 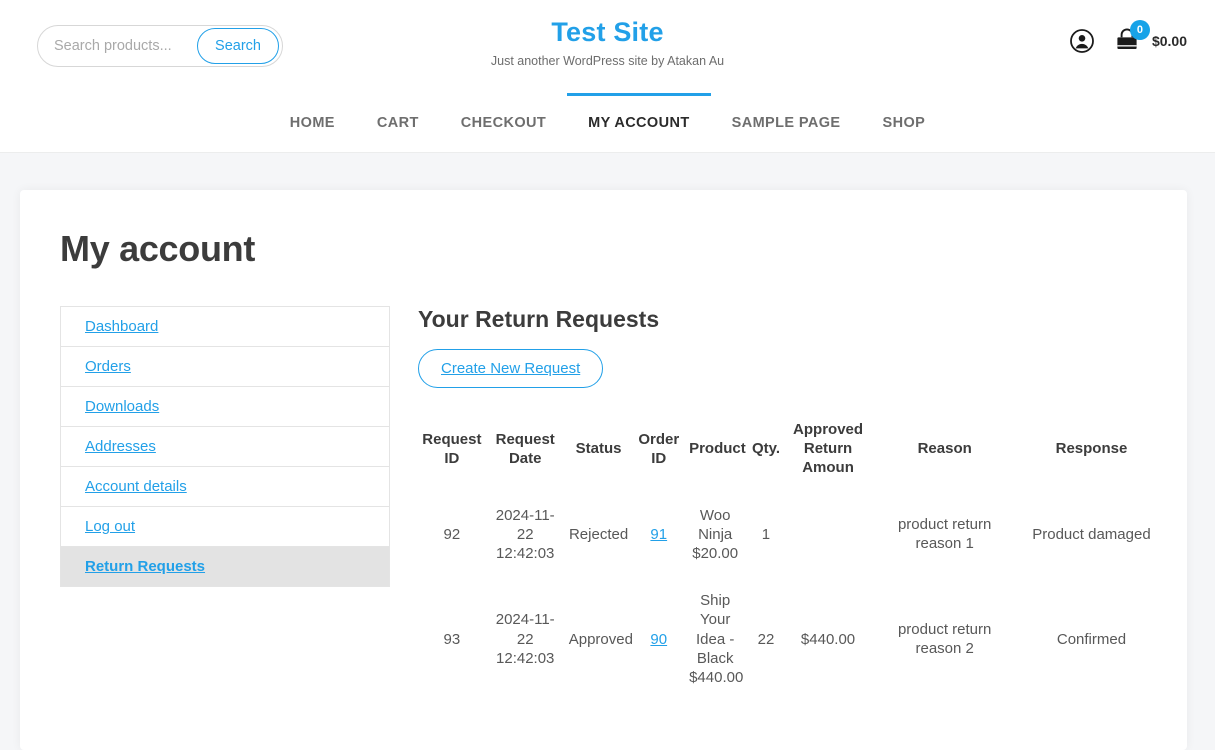 I want to click on cell-qty: 22, so click(x=766, y=639).